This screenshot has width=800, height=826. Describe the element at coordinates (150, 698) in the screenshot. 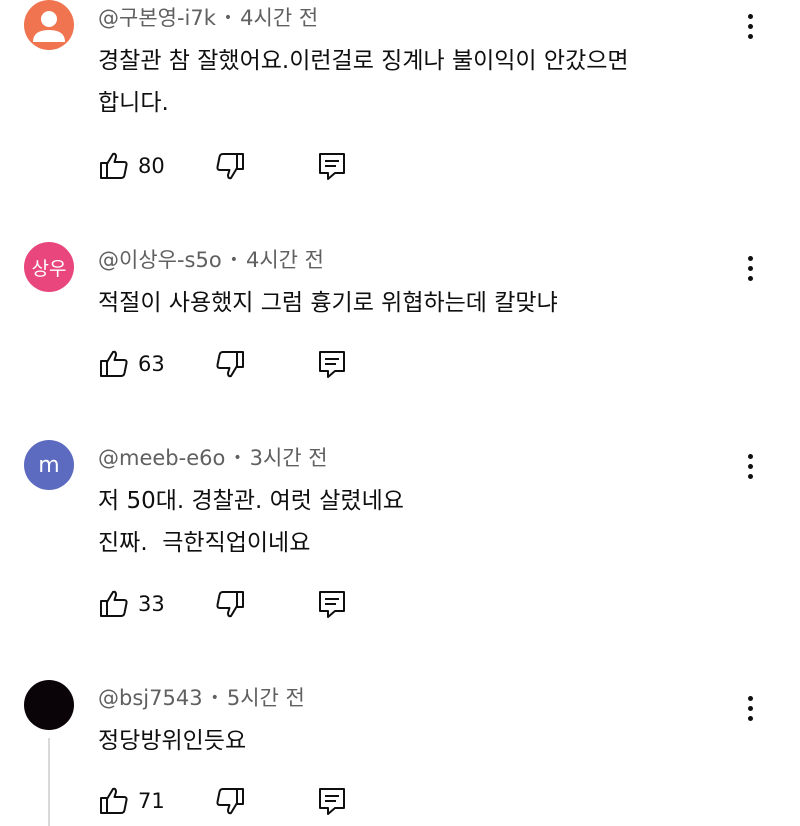

I see `username: @bsj7543` at that location.